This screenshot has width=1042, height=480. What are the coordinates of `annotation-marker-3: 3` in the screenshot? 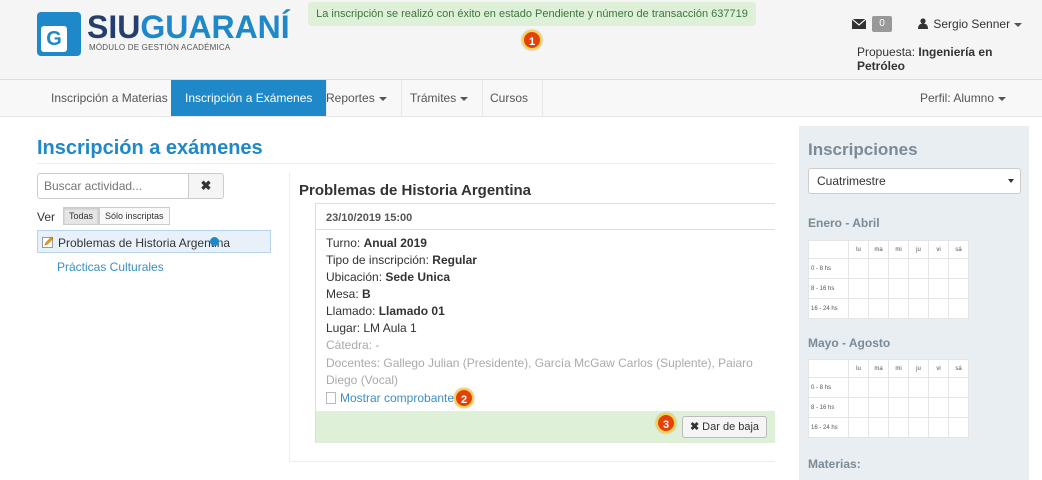 It's located at (666, 423).